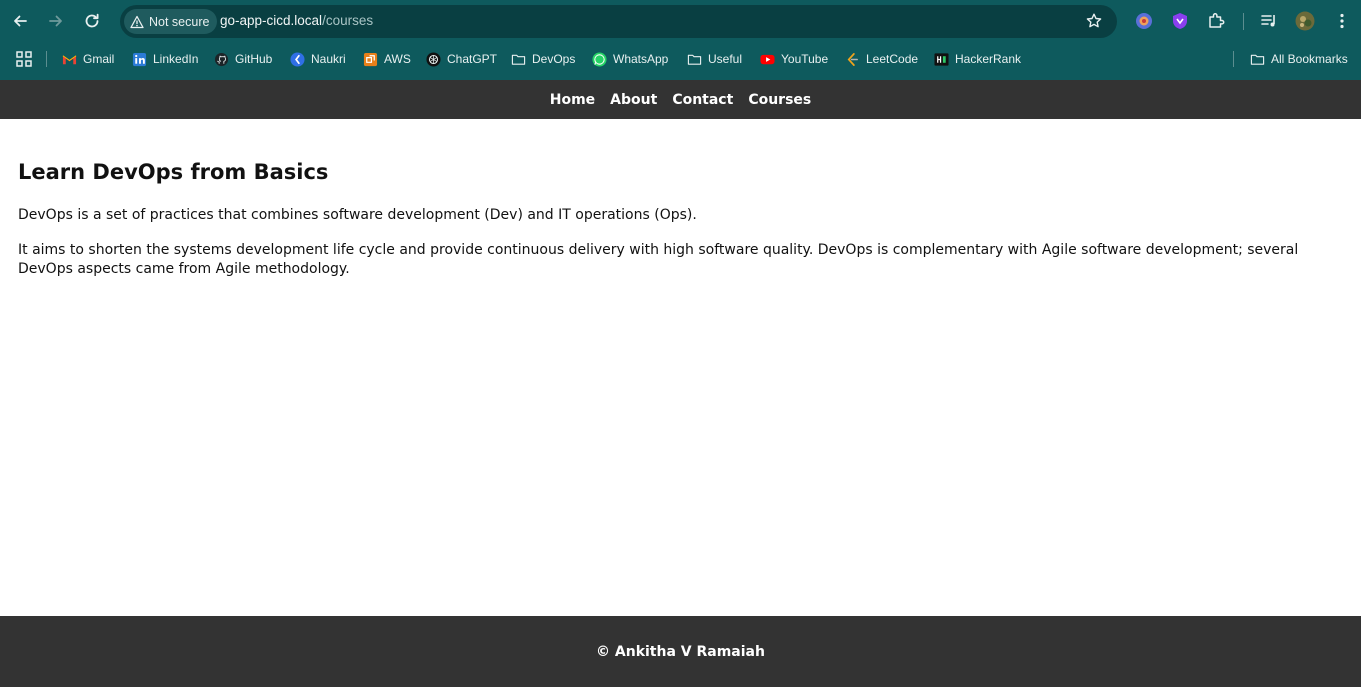  What do you see at coordinates (433, 59) in the screenshot?
I see `chatgpt-icon` at bounding box center [433, 59].